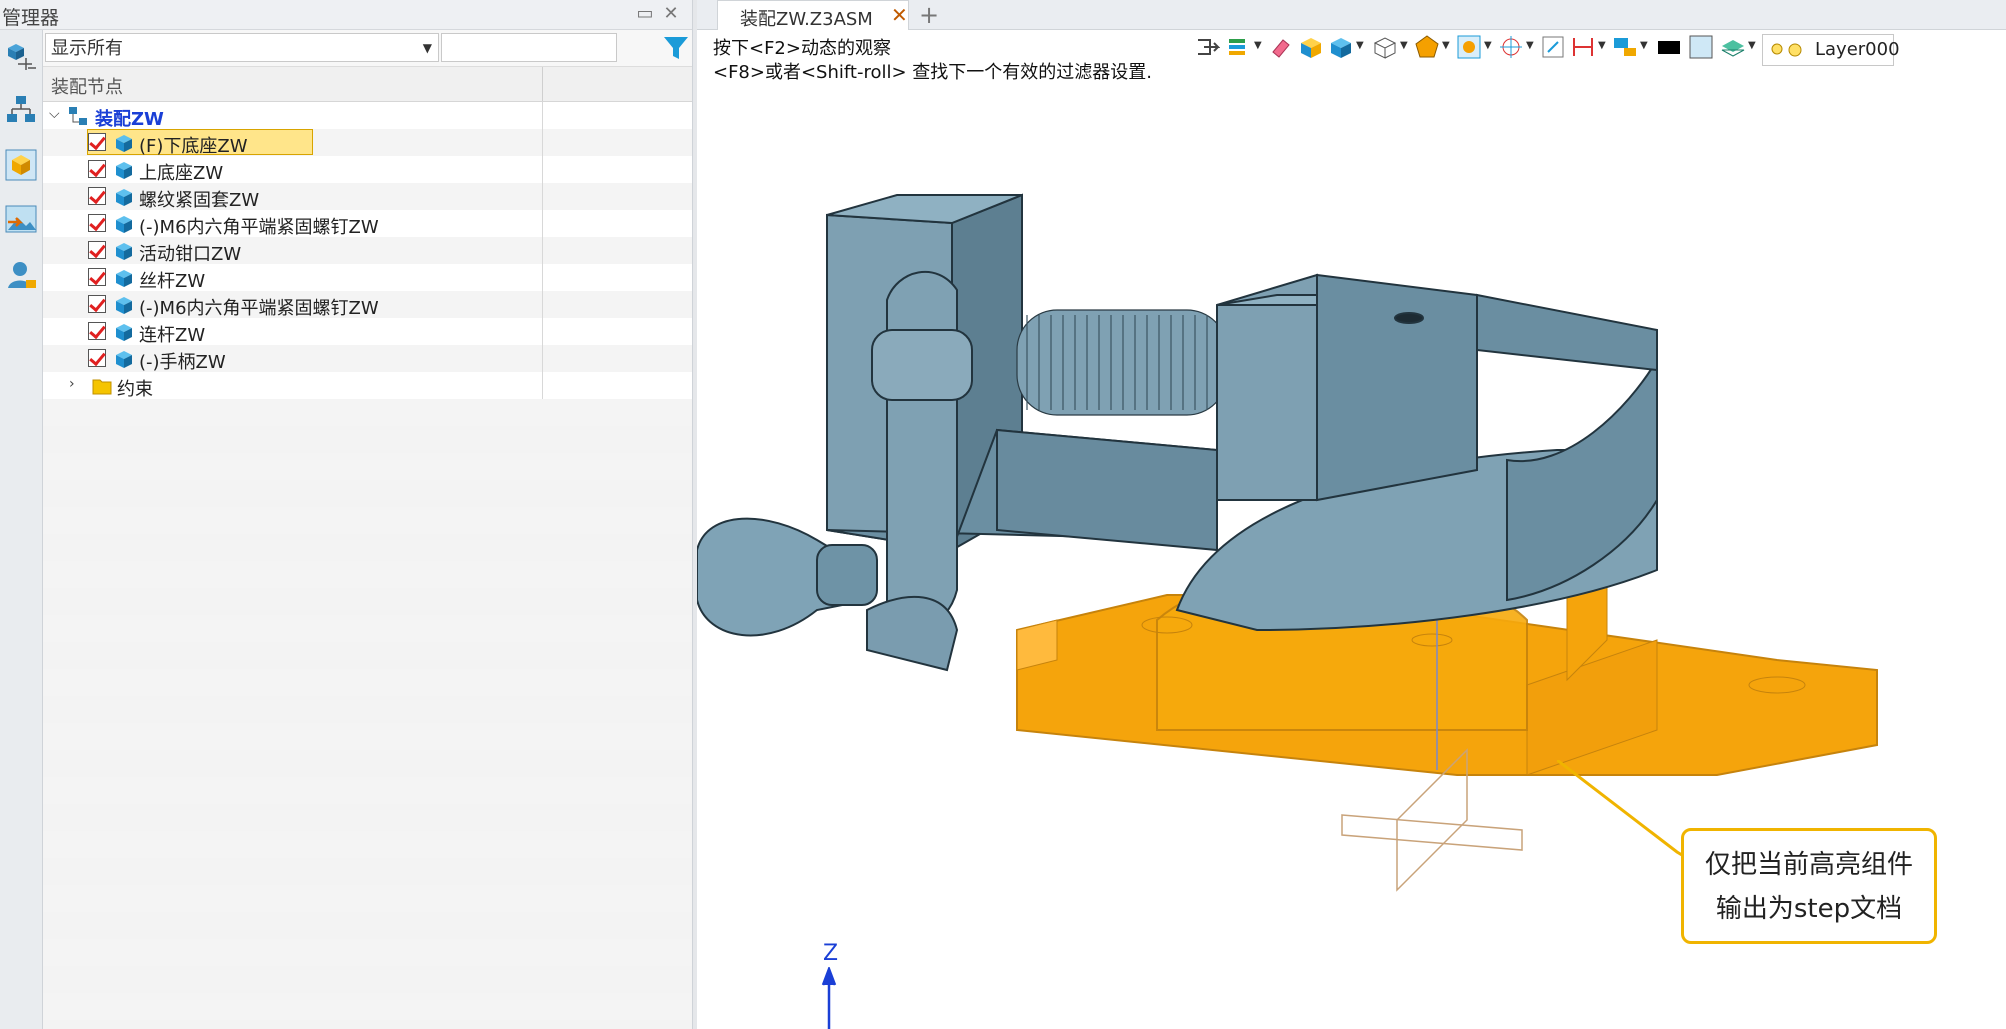  Describe the element at coordinates (21, 275) in the screenshot. I see `user-icon` at that location.